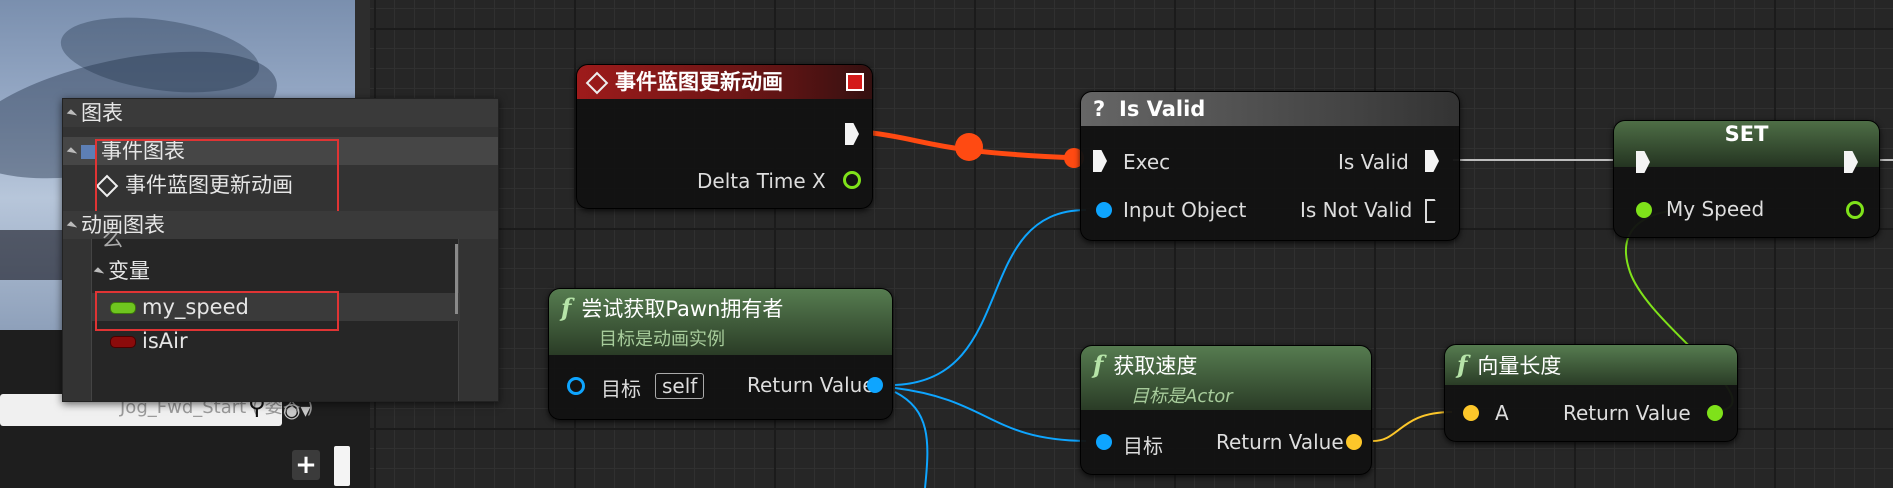  What do you see at coordinates (295, 341) in the screenshot?
I see `variable-is-air: isAir` at bounding box center [295, 341].